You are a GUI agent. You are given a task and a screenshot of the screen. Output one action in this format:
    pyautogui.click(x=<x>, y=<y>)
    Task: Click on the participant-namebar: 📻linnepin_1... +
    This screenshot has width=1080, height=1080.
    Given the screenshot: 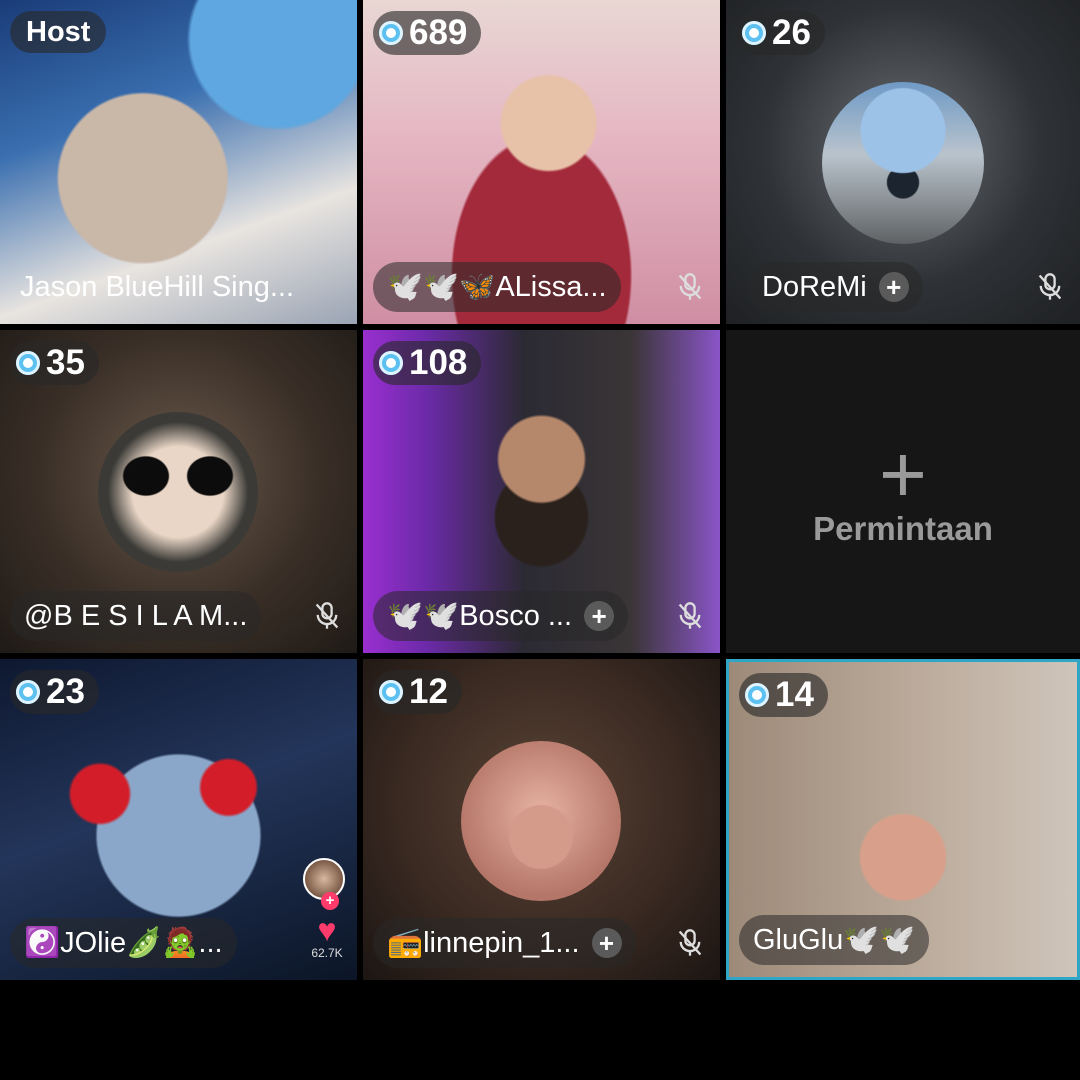 What is the action you would take?
    pyautogui.click(x=504, y=943)
    